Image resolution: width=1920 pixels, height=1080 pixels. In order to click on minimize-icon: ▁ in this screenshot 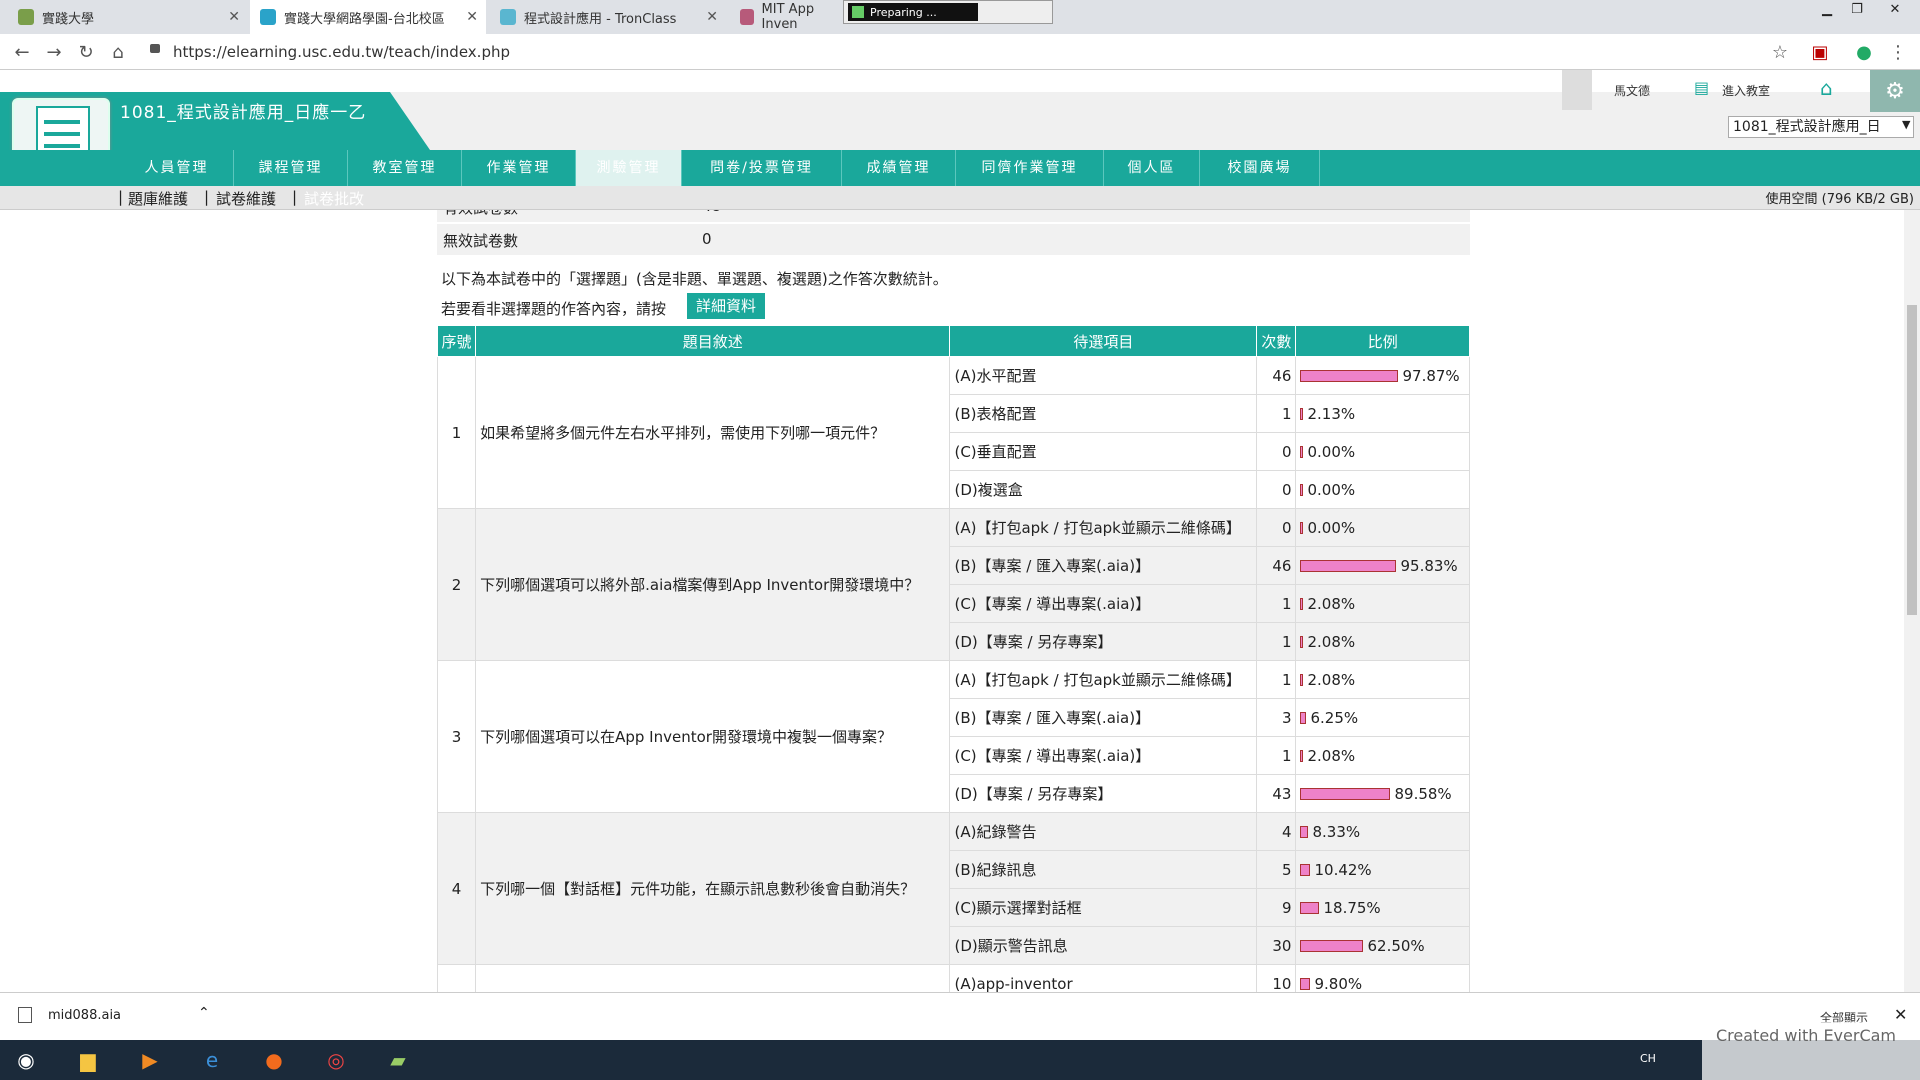, I will do `click(1827, 9)`.